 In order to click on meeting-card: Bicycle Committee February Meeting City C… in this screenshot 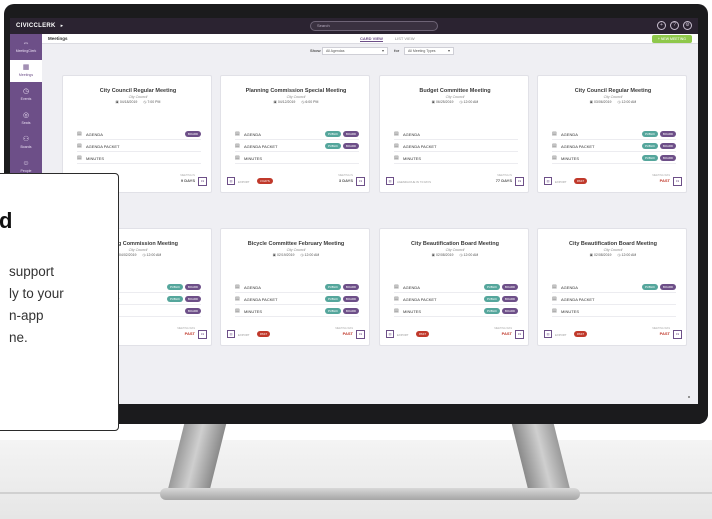, I will do `click(295, 287)`.